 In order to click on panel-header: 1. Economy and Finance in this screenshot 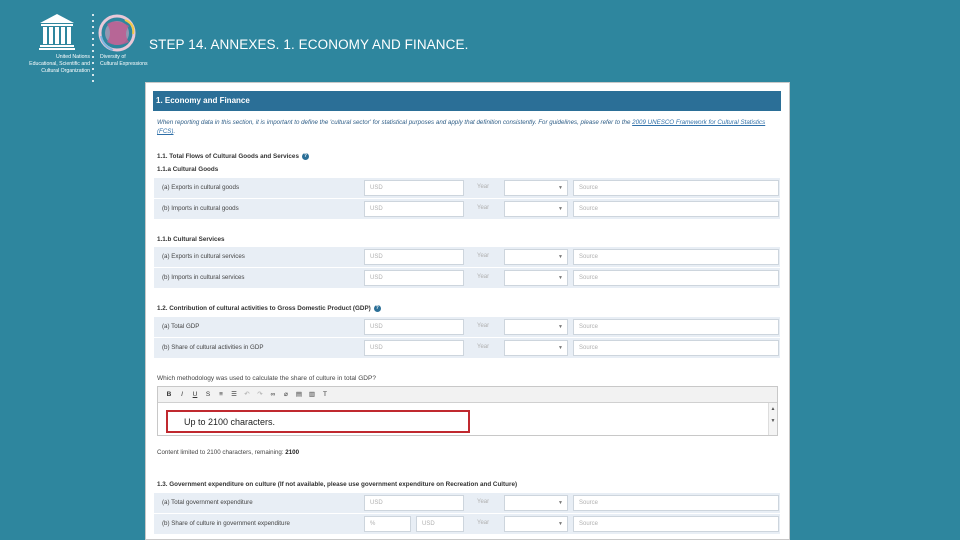, I will do `click(467, 101)`.